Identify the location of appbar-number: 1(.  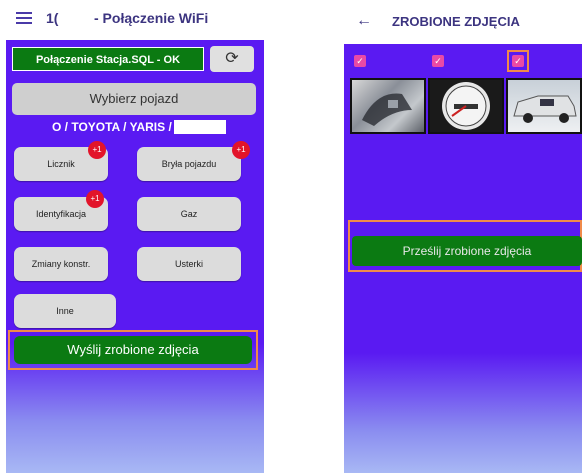
(52, 18).